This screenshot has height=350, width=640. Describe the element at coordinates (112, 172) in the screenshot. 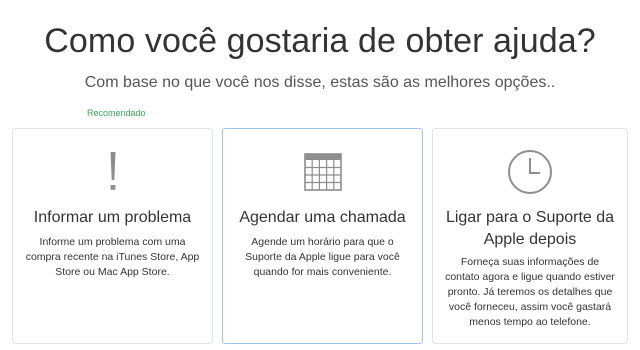

I see `exclamation-icon` at that location.